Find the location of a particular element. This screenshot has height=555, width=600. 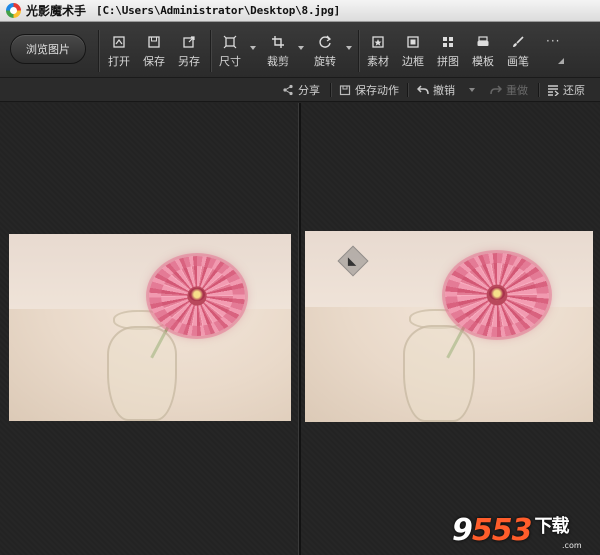

restore-button: 还原 is located at coordinates (566, 90).